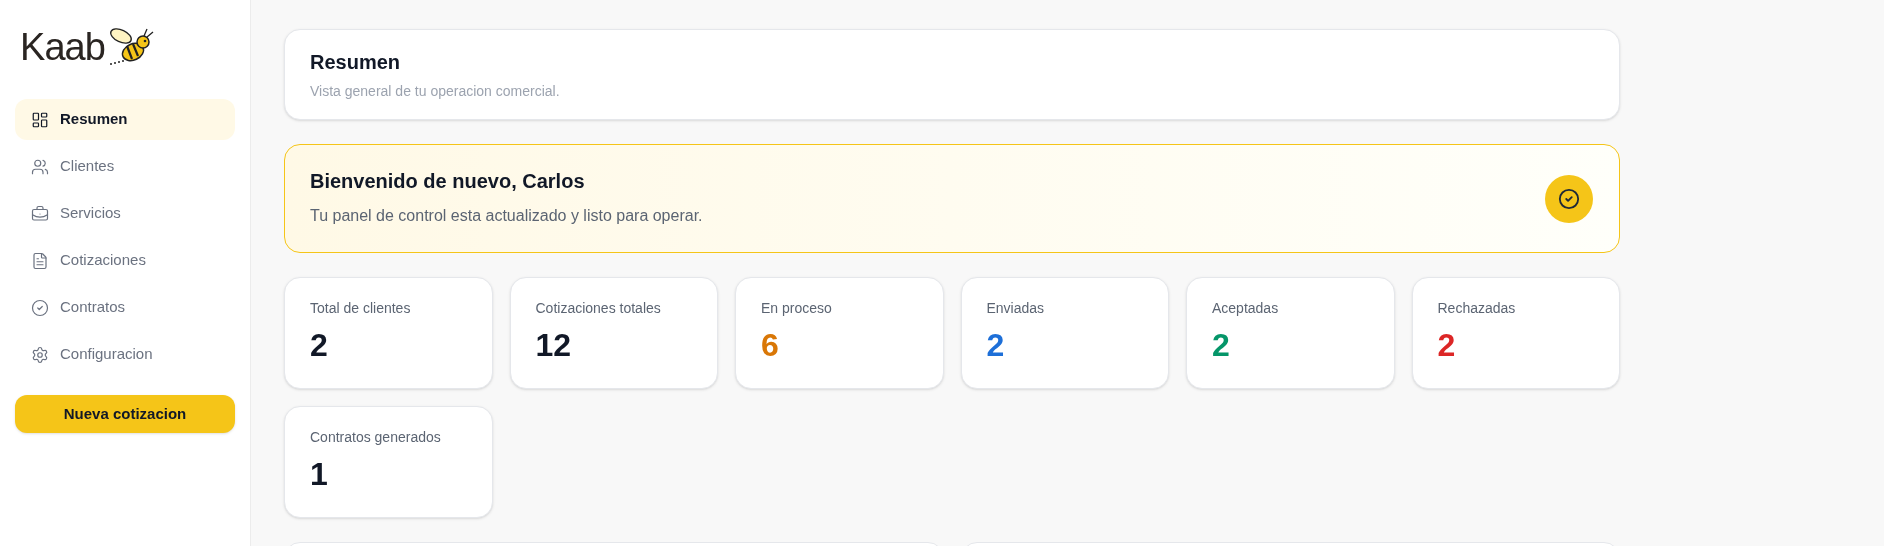 This screenshot has width=1884, height=546. What do you see at coordinates (797, 308) in the screenshot?
I see `stat-label: En proceso` at bounding box center [797, 308].